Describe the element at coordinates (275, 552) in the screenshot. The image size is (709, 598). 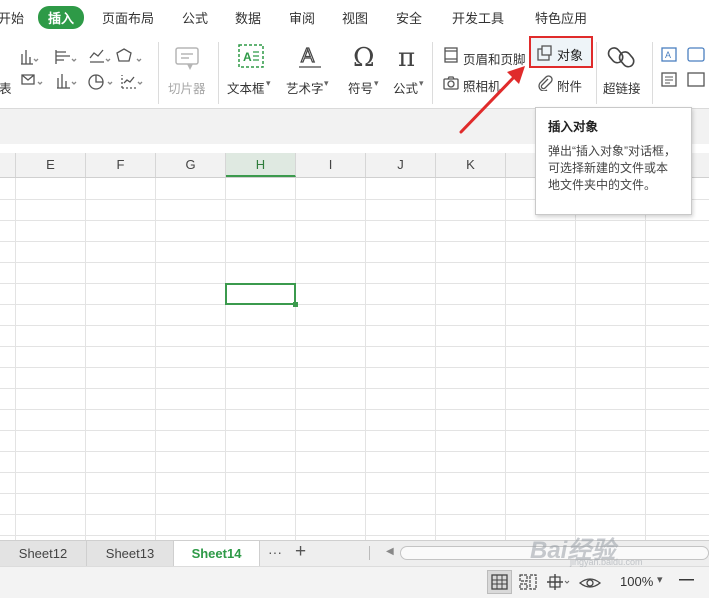
I see `more-sheets-button: ···` at that location.